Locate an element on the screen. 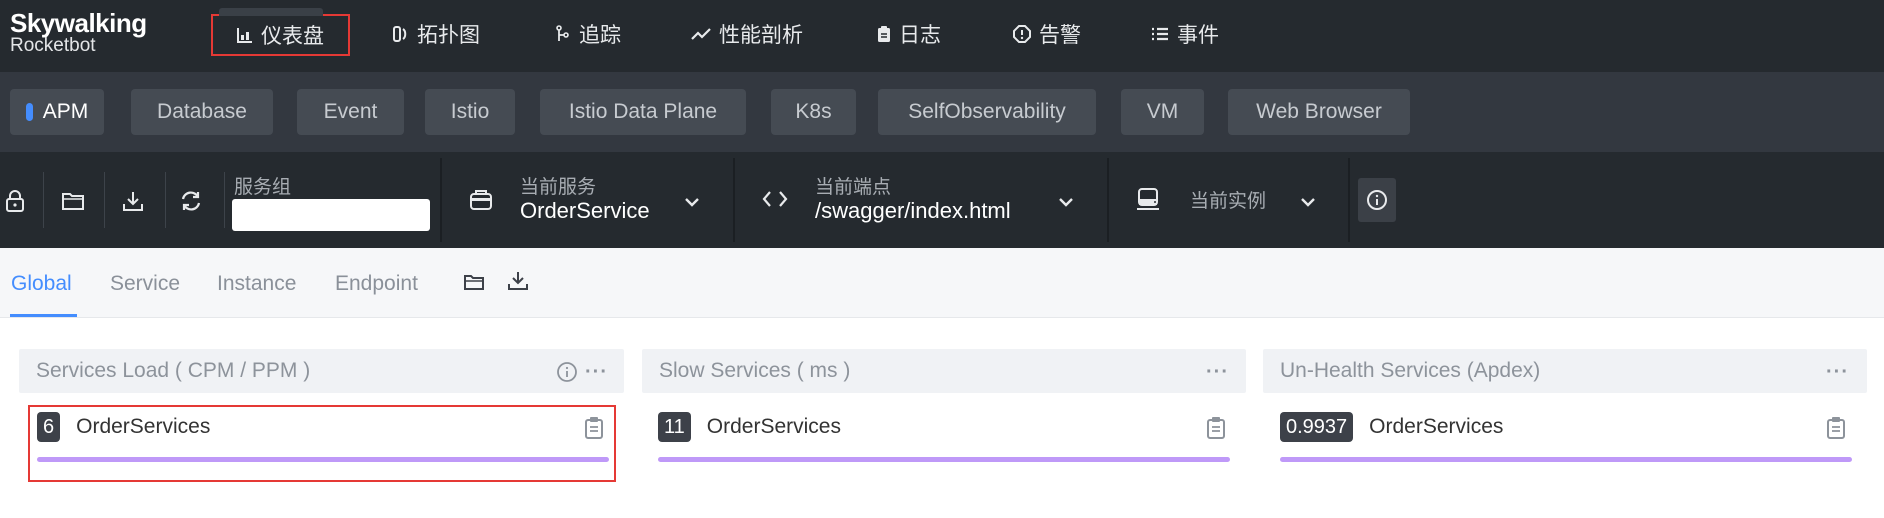 The width and height of the screenshot is (1884, 518). service-group-input is located at coordinates (331, 215).